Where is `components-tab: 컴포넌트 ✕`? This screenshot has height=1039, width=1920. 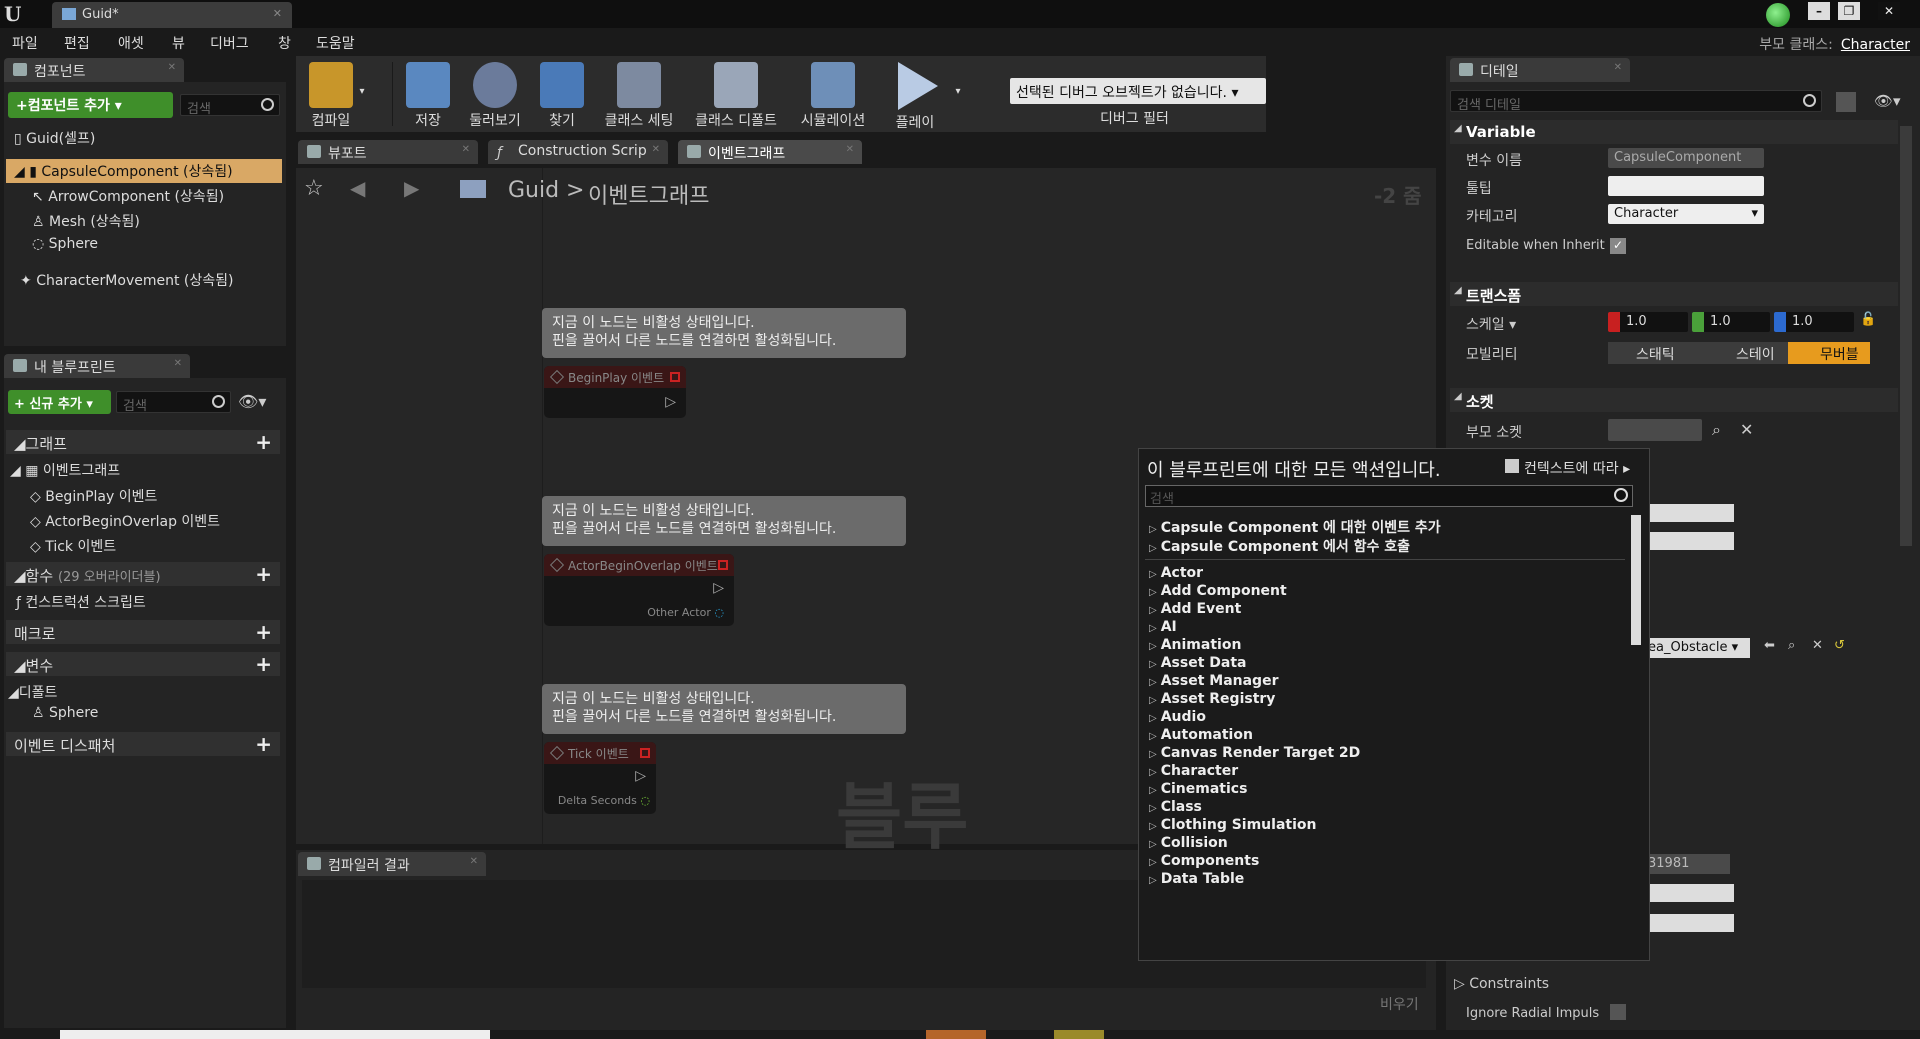
components-tab: 컴포넌트 ✕ is located at coordinates (94, 70).